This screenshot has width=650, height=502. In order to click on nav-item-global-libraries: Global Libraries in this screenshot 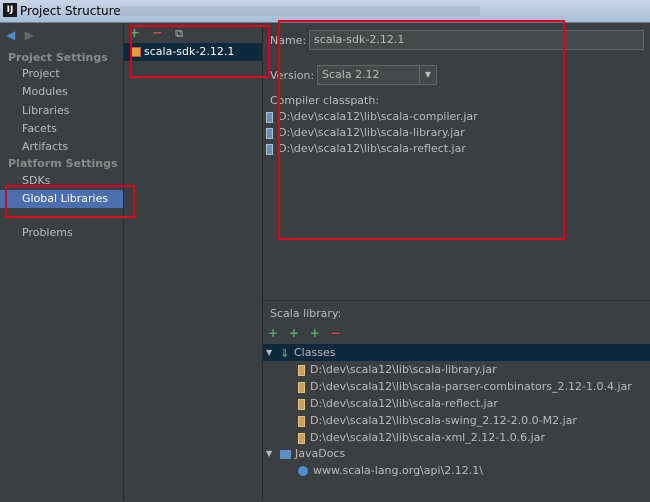, I will do `click(61, 199)`.